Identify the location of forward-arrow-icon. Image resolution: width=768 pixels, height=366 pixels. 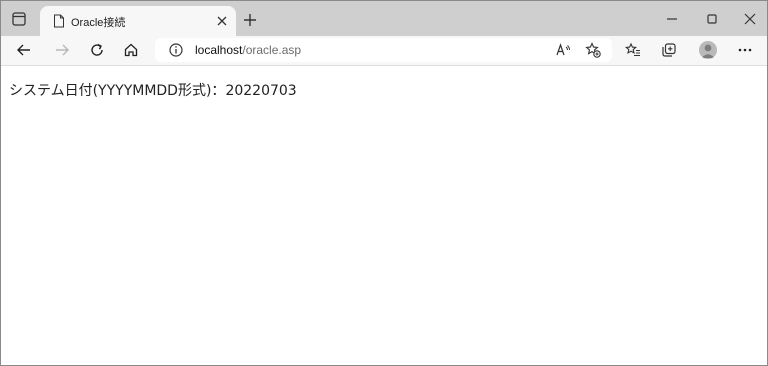
(62, 50).